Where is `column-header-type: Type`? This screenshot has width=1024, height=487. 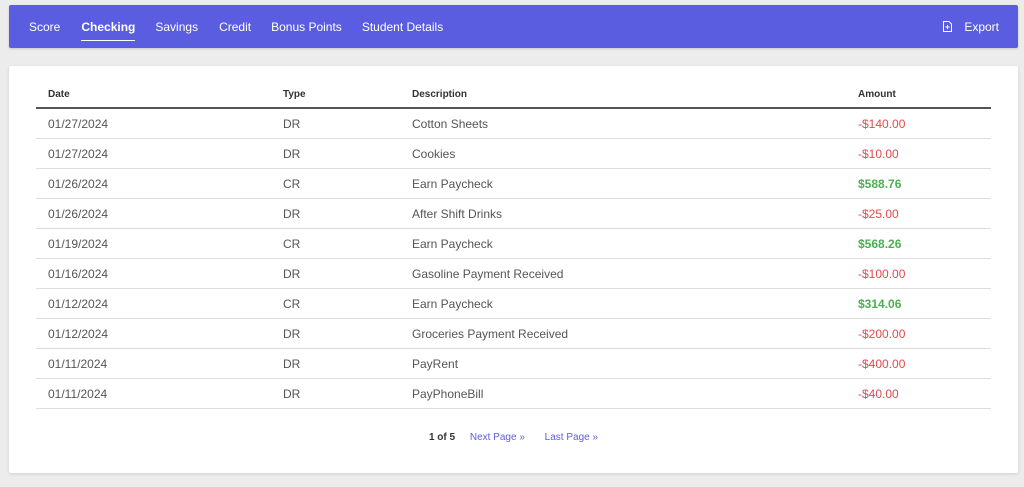
column-header-type: Type is located at coordinates (335, 95).